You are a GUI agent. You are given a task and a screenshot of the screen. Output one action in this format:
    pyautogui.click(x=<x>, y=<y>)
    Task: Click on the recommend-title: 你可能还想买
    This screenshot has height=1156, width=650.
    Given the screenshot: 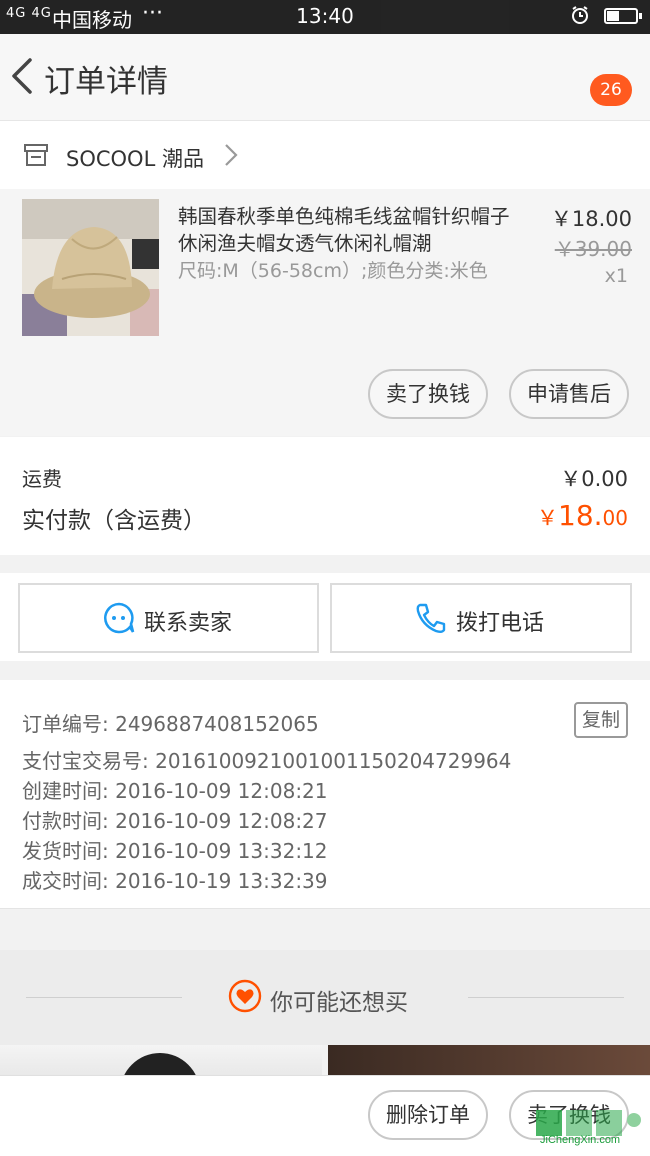 What is the action you would take?
    pyautogui.click(x=339, y=1003)
    